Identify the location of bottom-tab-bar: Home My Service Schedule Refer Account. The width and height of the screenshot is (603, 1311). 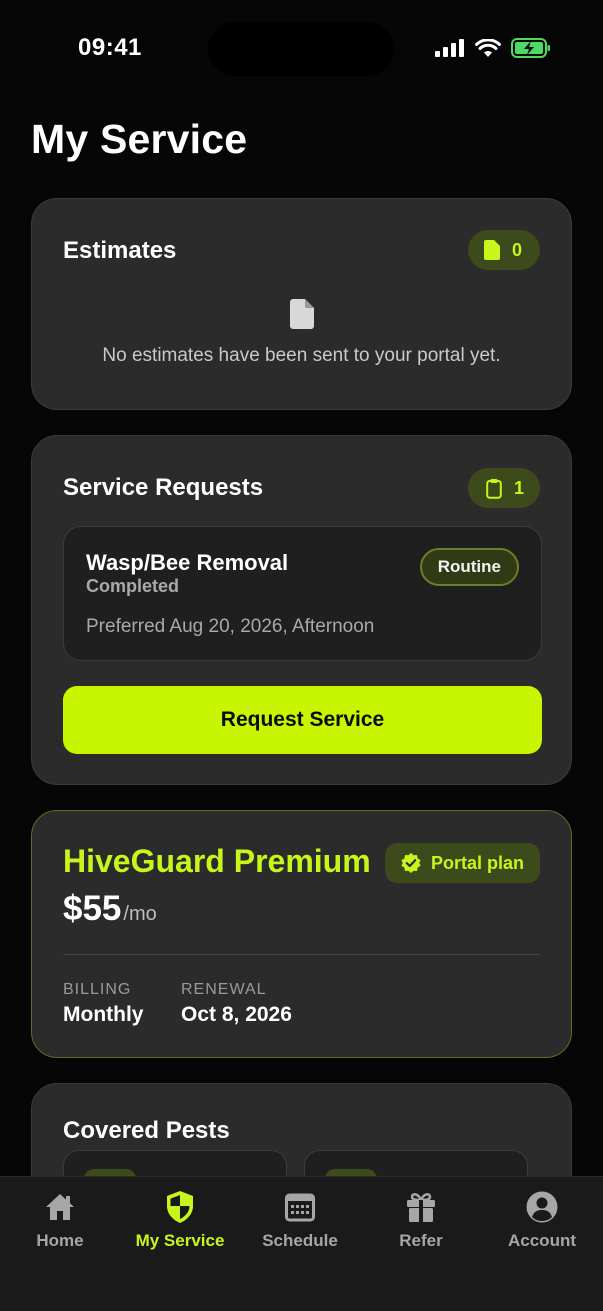
(301, 1243).